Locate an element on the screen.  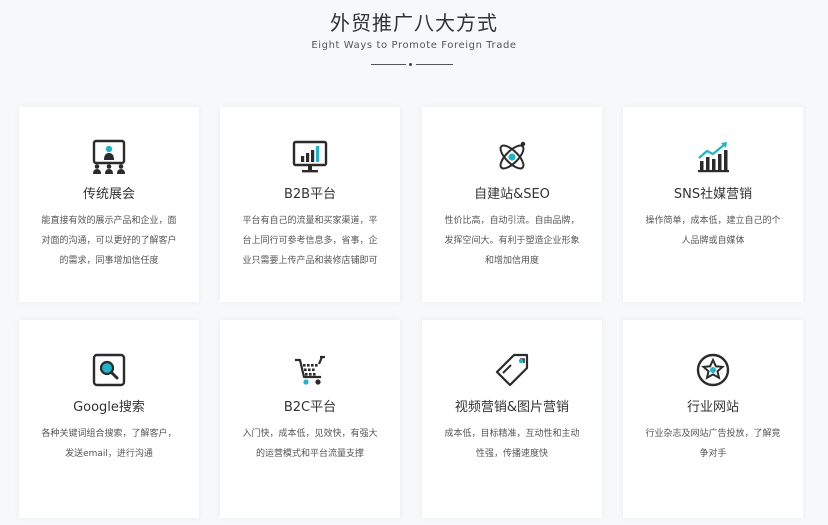
desc-line: 的运营模式和平台流量支撑 is located at coordinates (309, 454).